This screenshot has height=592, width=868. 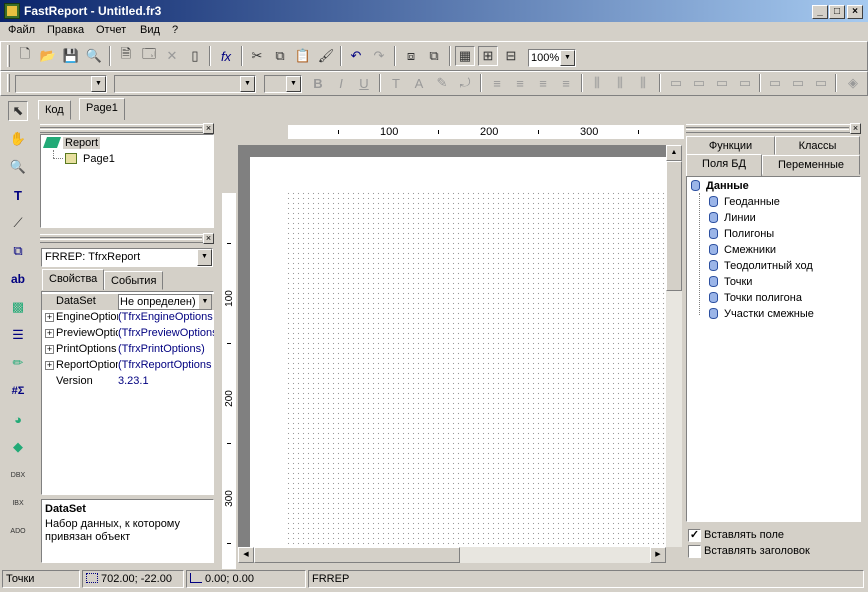 What do you see at coordinates (855, 128) in the screenshot?
I see `close-icon: ×` at bounding box center [855, 128].